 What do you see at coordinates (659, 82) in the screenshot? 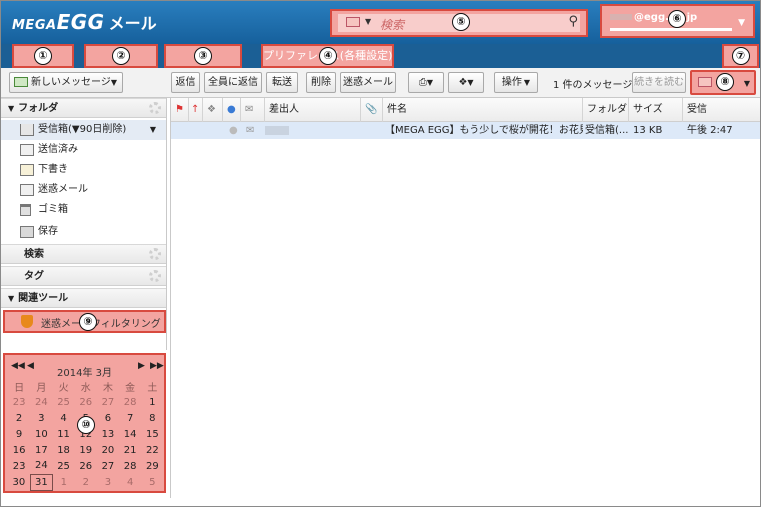
I see `read-more-button: 続きを読む` at bounding box center [659, 82].